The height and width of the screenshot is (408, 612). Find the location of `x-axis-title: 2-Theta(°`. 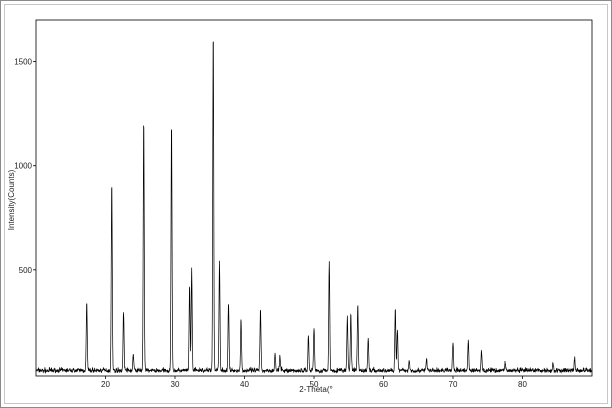

x-axis-title: 2-Theta(° is located at coordinates (315, 389).